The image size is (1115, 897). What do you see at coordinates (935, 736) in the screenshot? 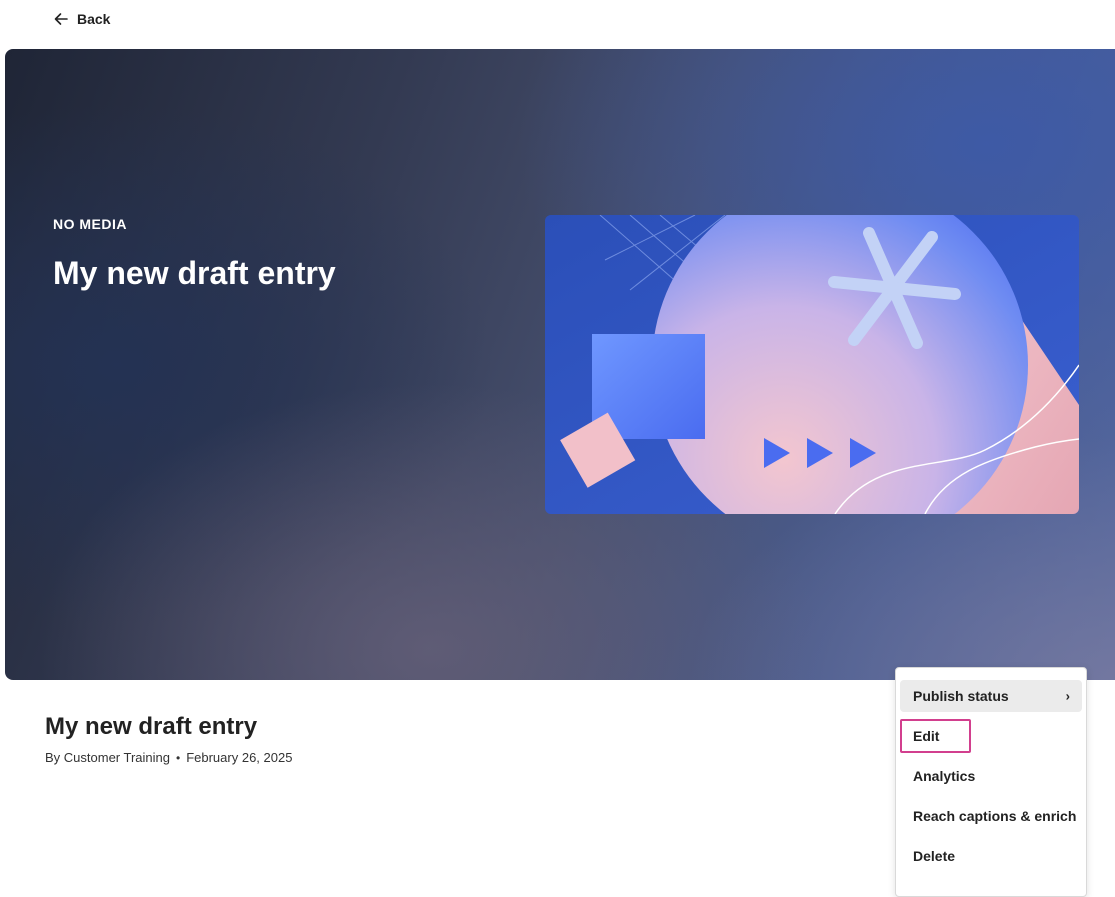
I see `highlight-box` at bounding box center [935, 736].